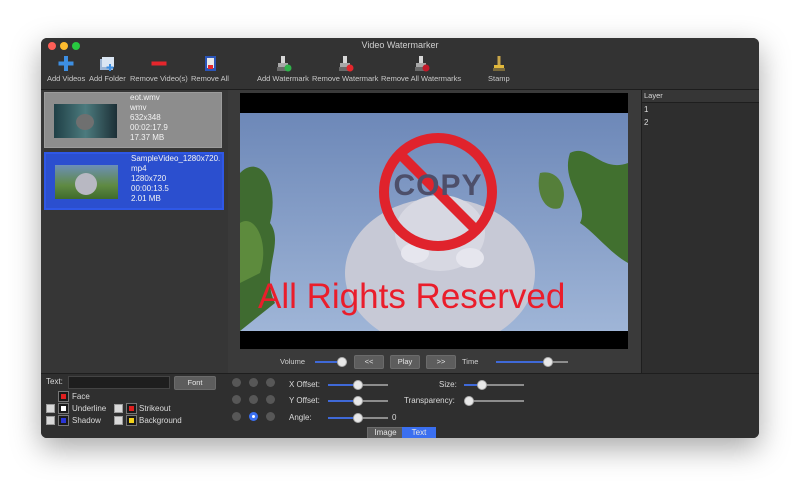  Describe the element at coordinates (284, 64) in the screenshot. I see `stamp-add-icon` at that location.